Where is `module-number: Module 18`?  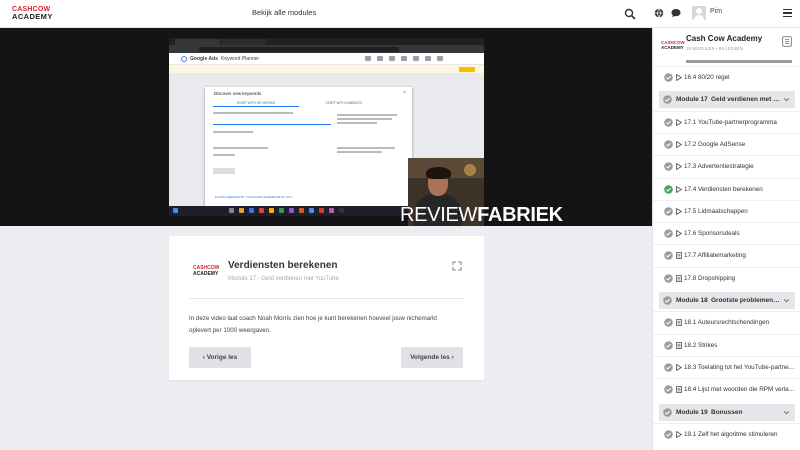 module-number: Module 18 is located at coordinates (692, 300).